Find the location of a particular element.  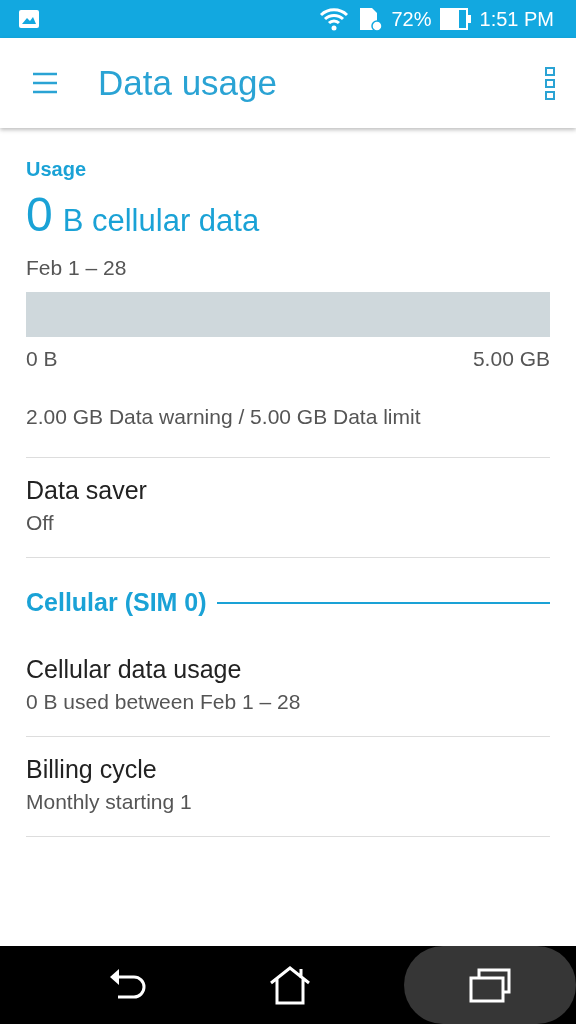

image-icon is located at coordinates (29, 19).